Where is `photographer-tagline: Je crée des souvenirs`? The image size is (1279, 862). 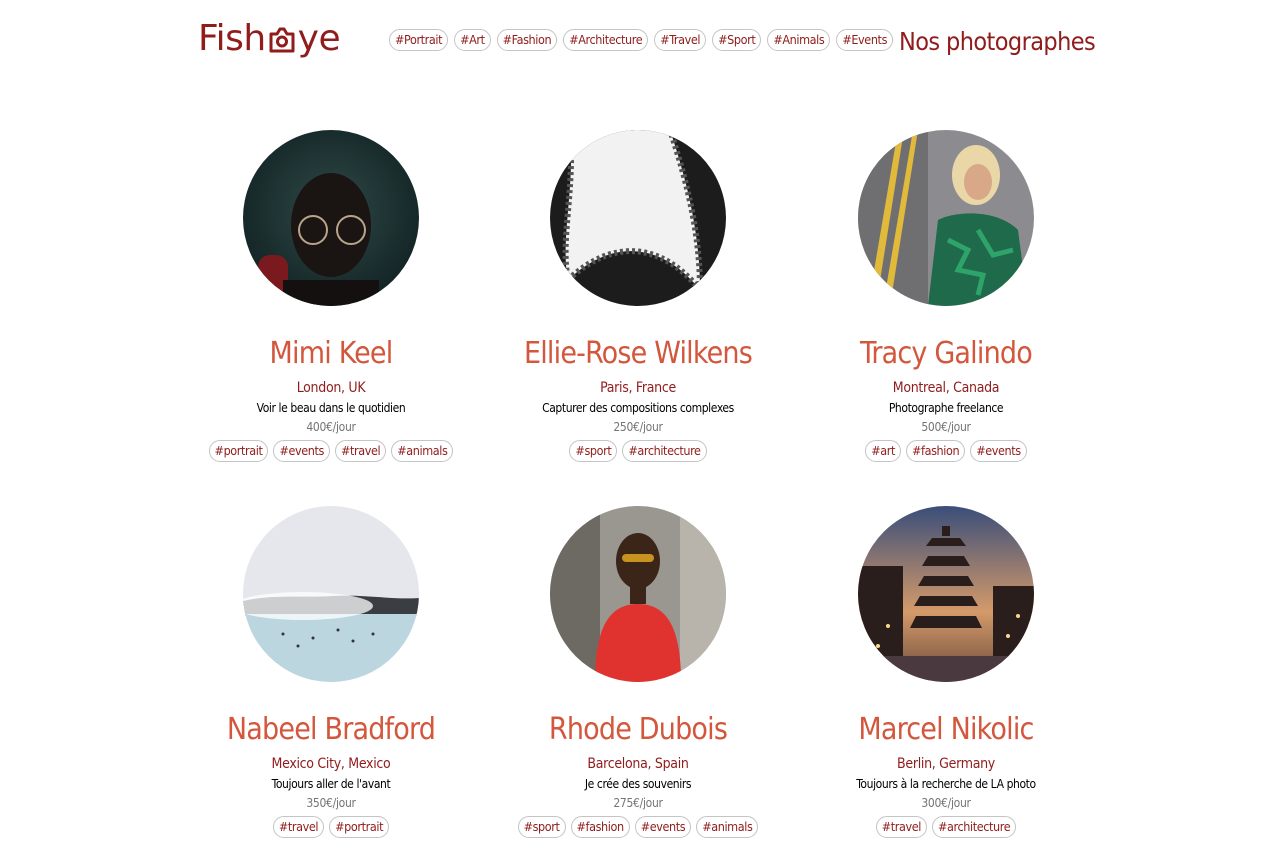
photographer-tagline: Je crée des souvenirs is located at coordinates (638, 784).